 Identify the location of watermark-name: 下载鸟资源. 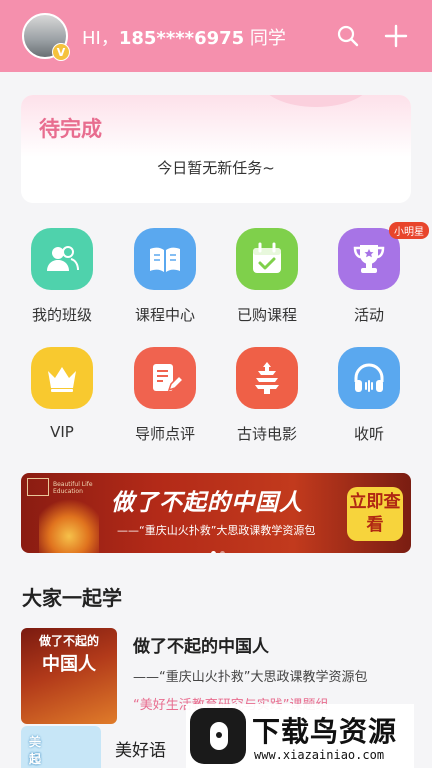
(325, 731).